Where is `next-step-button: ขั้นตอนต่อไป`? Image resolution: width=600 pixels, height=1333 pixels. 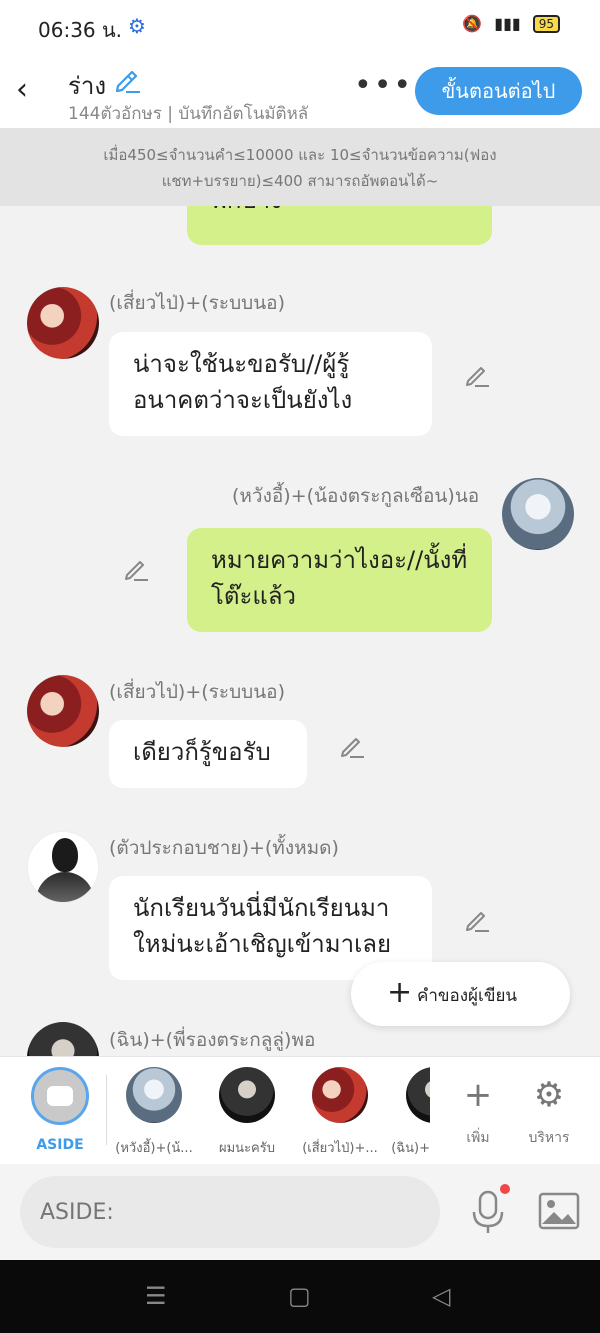
next-step-button: ขั้นตอนต่อไป is located at coordinates (498, 91).